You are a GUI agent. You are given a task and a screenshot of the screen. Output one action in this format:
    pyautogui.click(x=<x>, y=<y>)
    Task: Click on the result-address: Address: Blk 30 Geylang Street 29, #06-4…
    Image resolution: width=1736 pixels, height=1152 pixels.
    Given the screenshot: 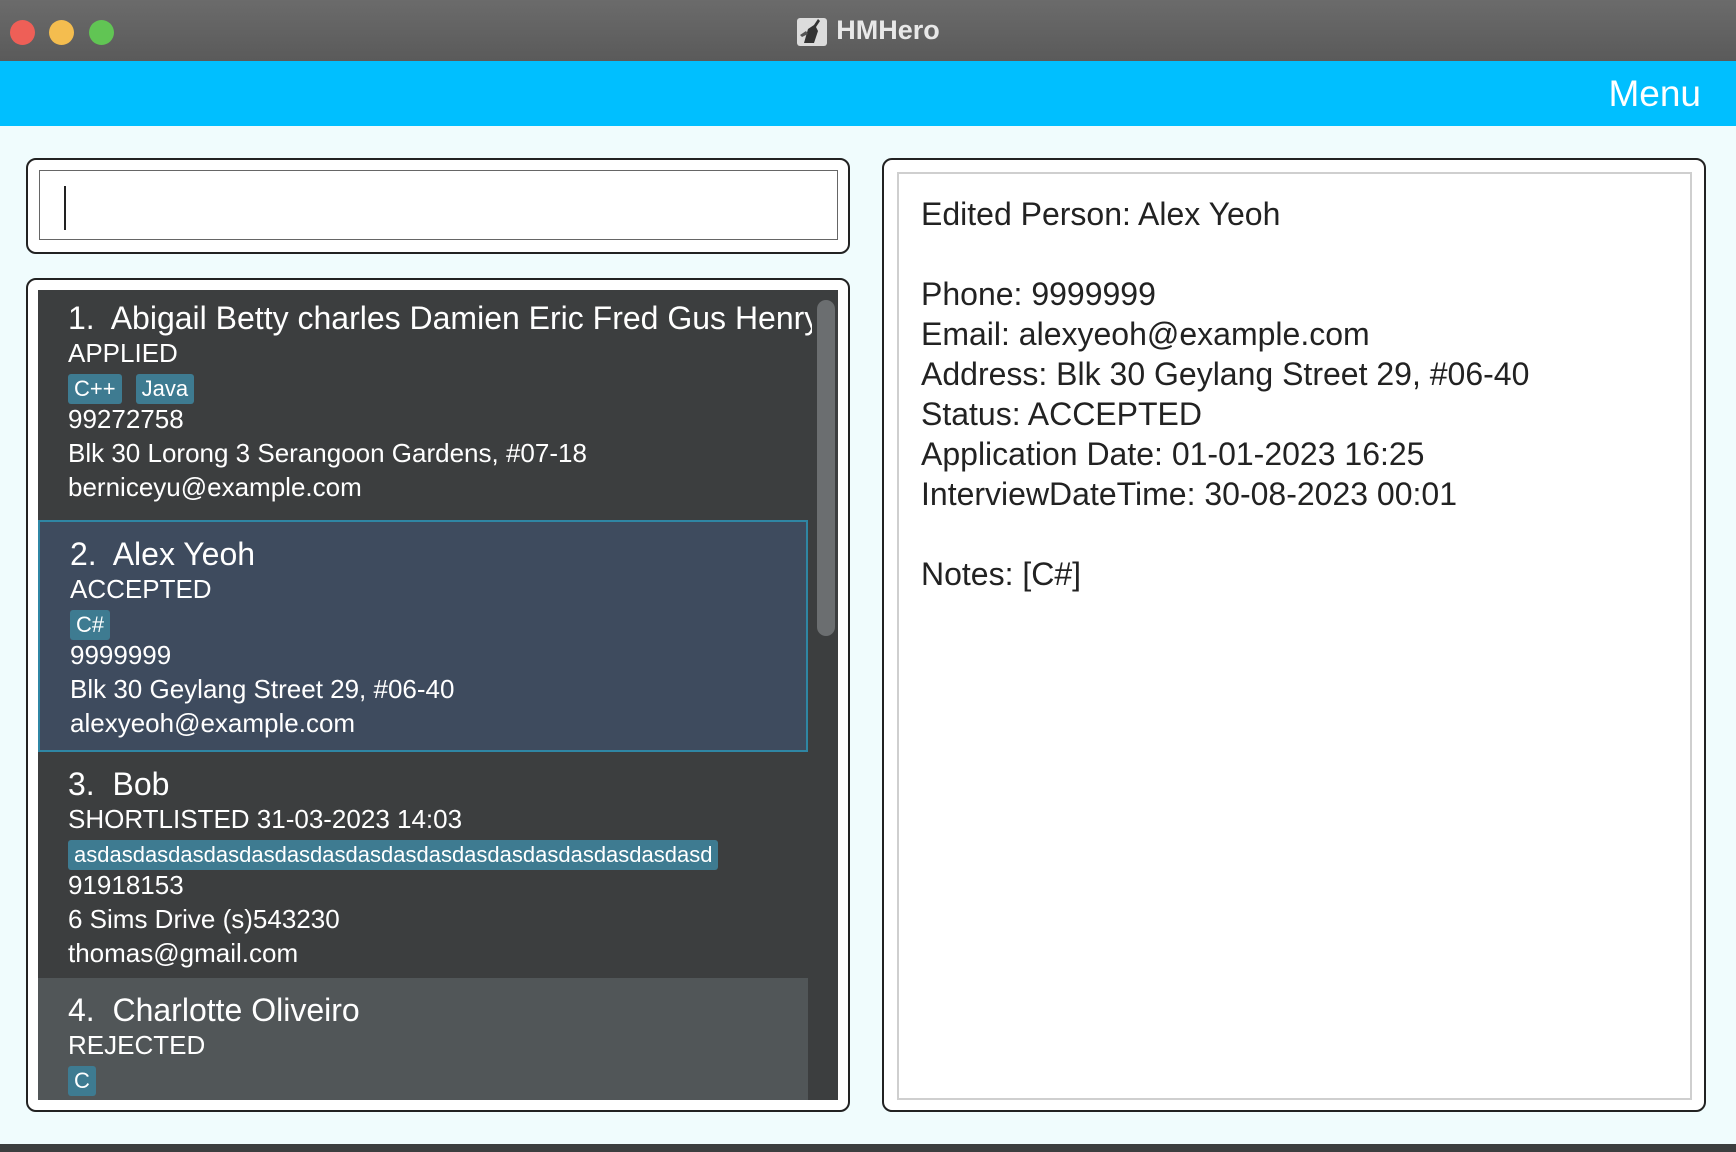 What is the action you would take?
    pyautogui.click(x=1225, y=374)
    